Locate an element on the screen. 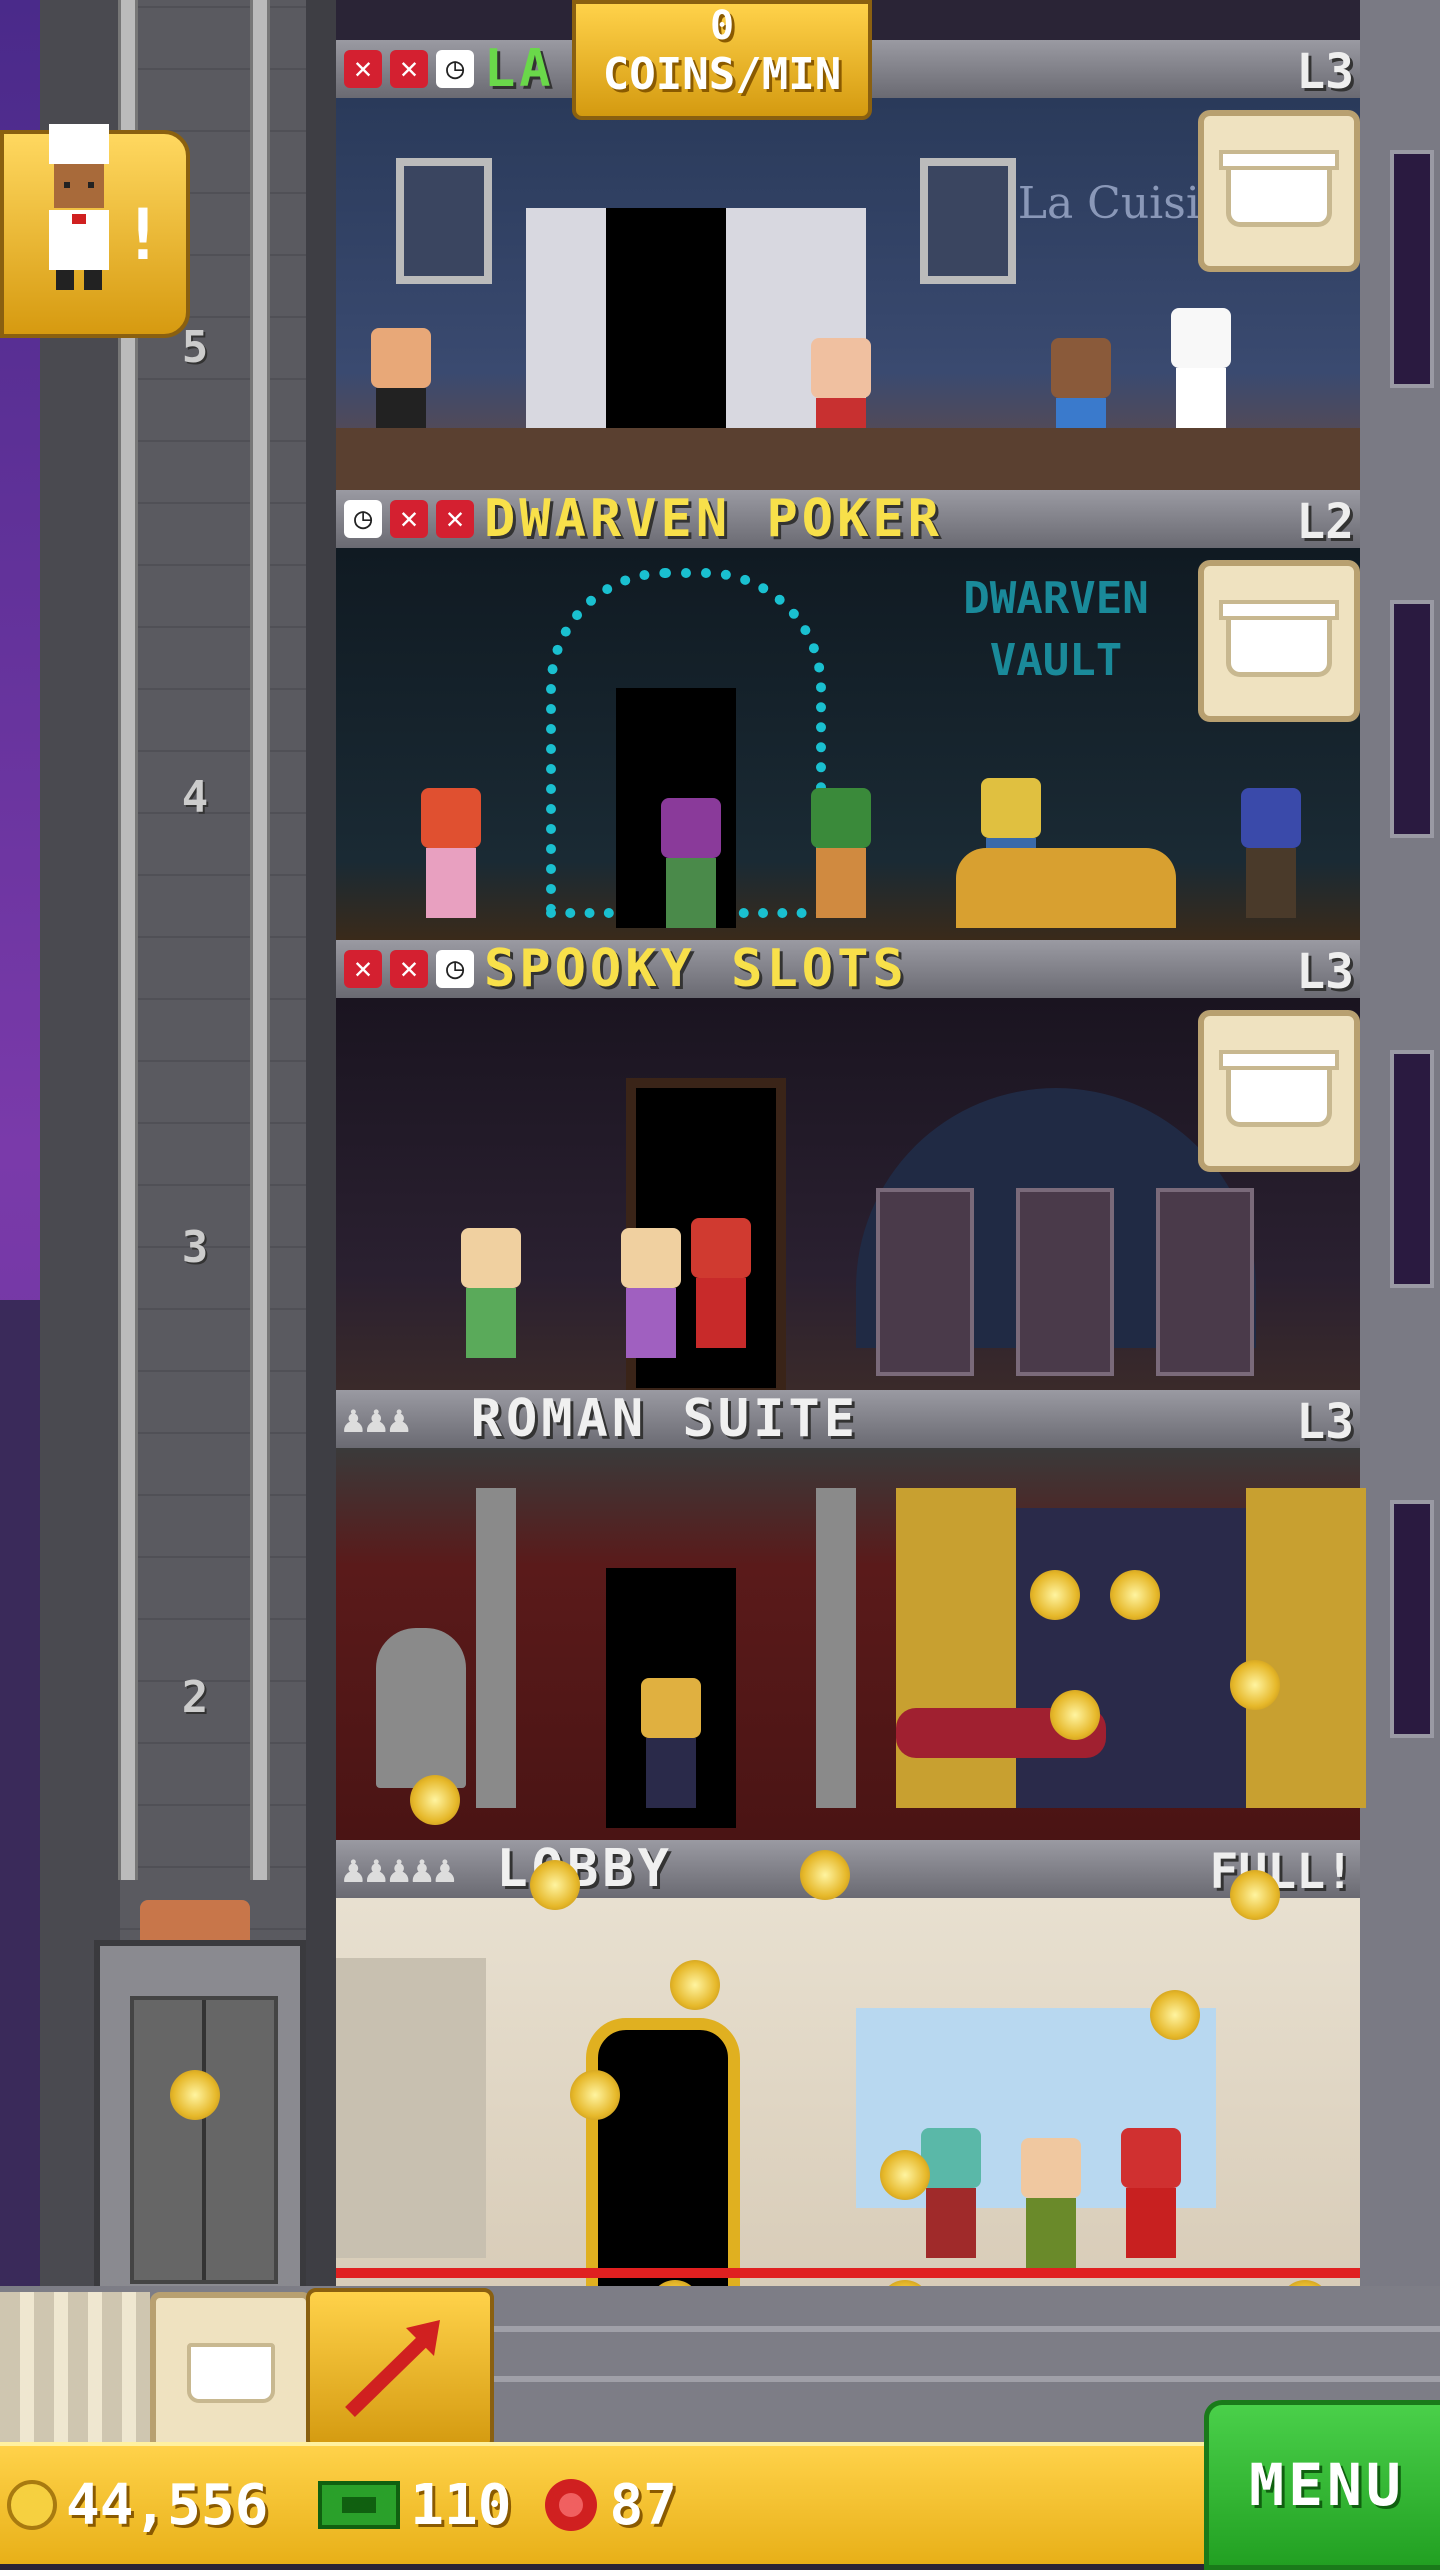 The height and width of the screenshot is (2570, 1440). elevator-speed-button is located at coordinates (75, 2367).